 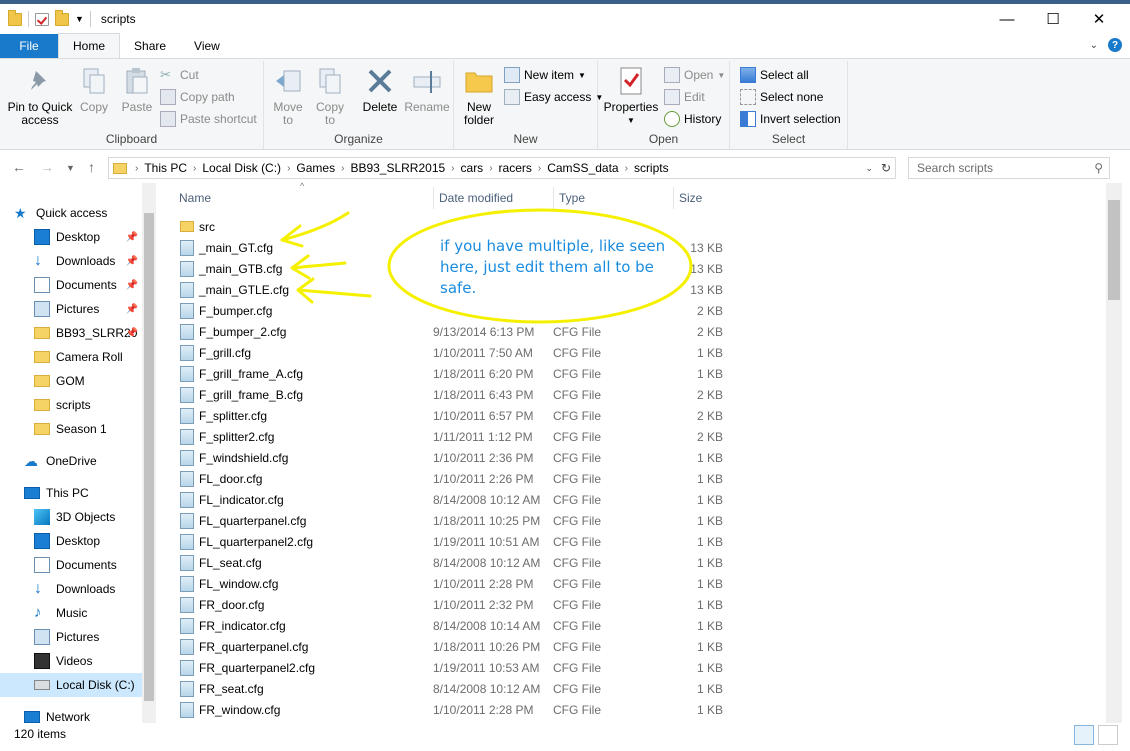 What do you see at coordinates (71, 357) in the screenshot?
I see `nav-item-camera-roll: Camera Roll` at bounding box center [71, 357].